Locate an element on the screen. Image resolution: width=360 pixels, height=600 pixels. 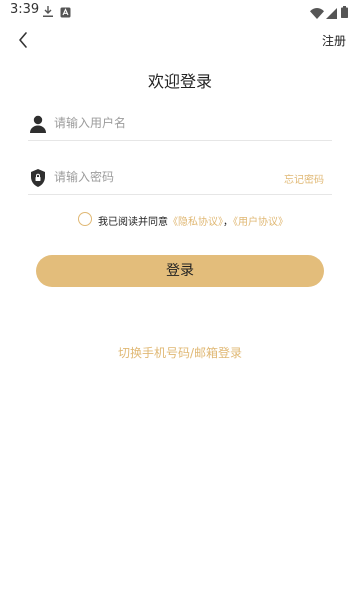
agreement-text: 我已阅读并同意《隐私协议》，《用户协议》 is located at coordinates (193, 220).